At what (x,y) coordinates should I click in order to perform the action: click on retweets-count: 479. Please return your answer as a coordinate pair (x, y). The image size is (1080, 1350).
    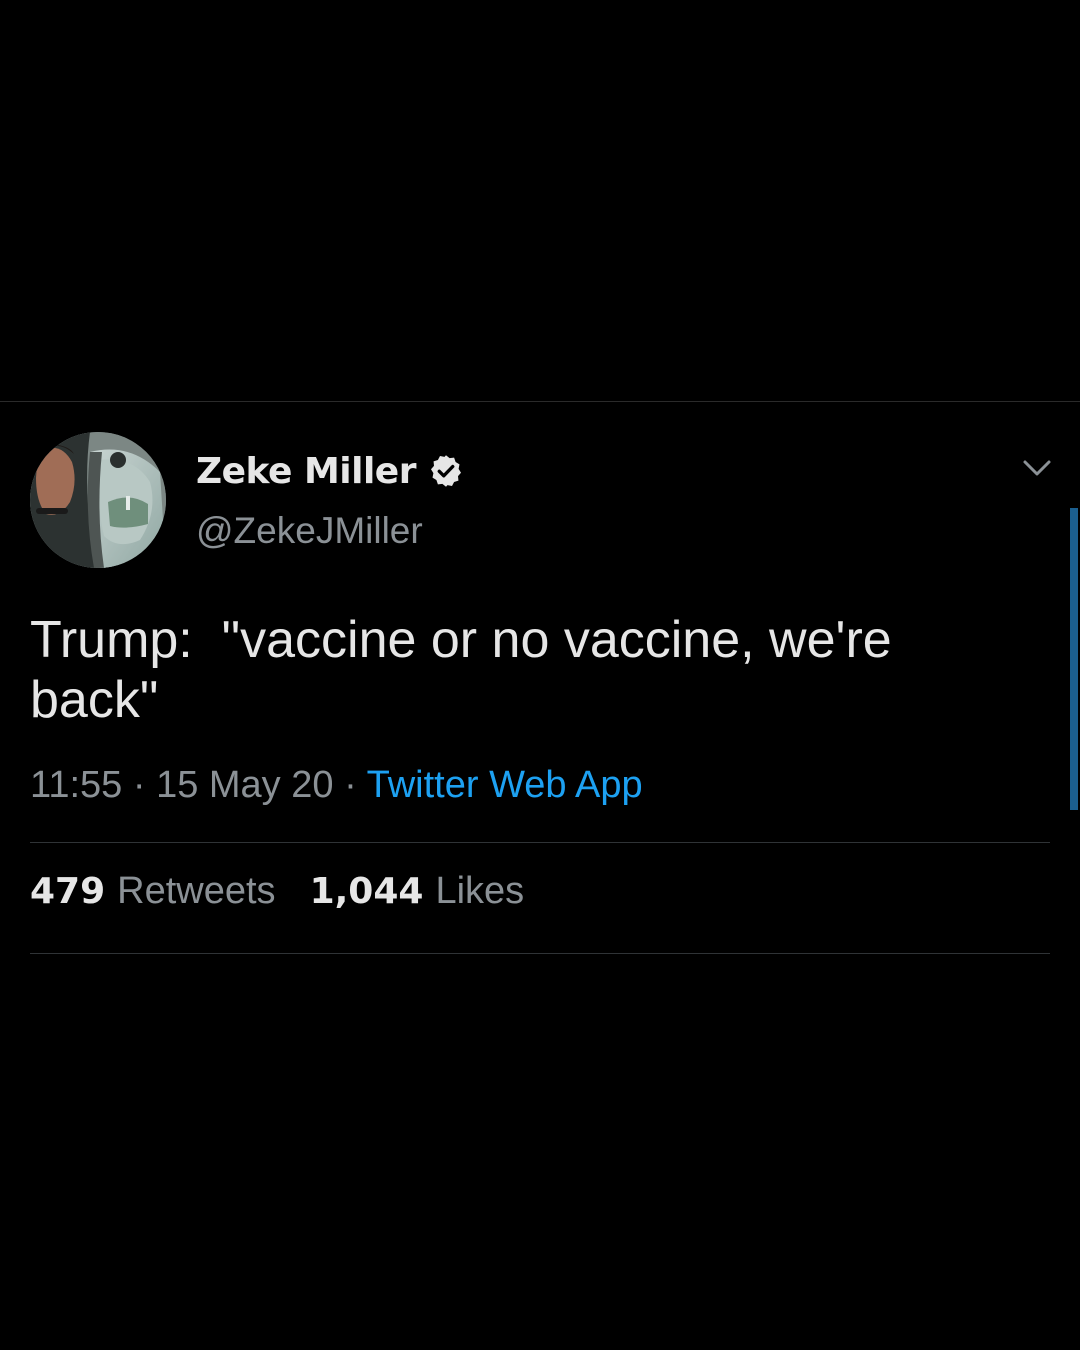
    Looking at the image, I should click on (68, 891).